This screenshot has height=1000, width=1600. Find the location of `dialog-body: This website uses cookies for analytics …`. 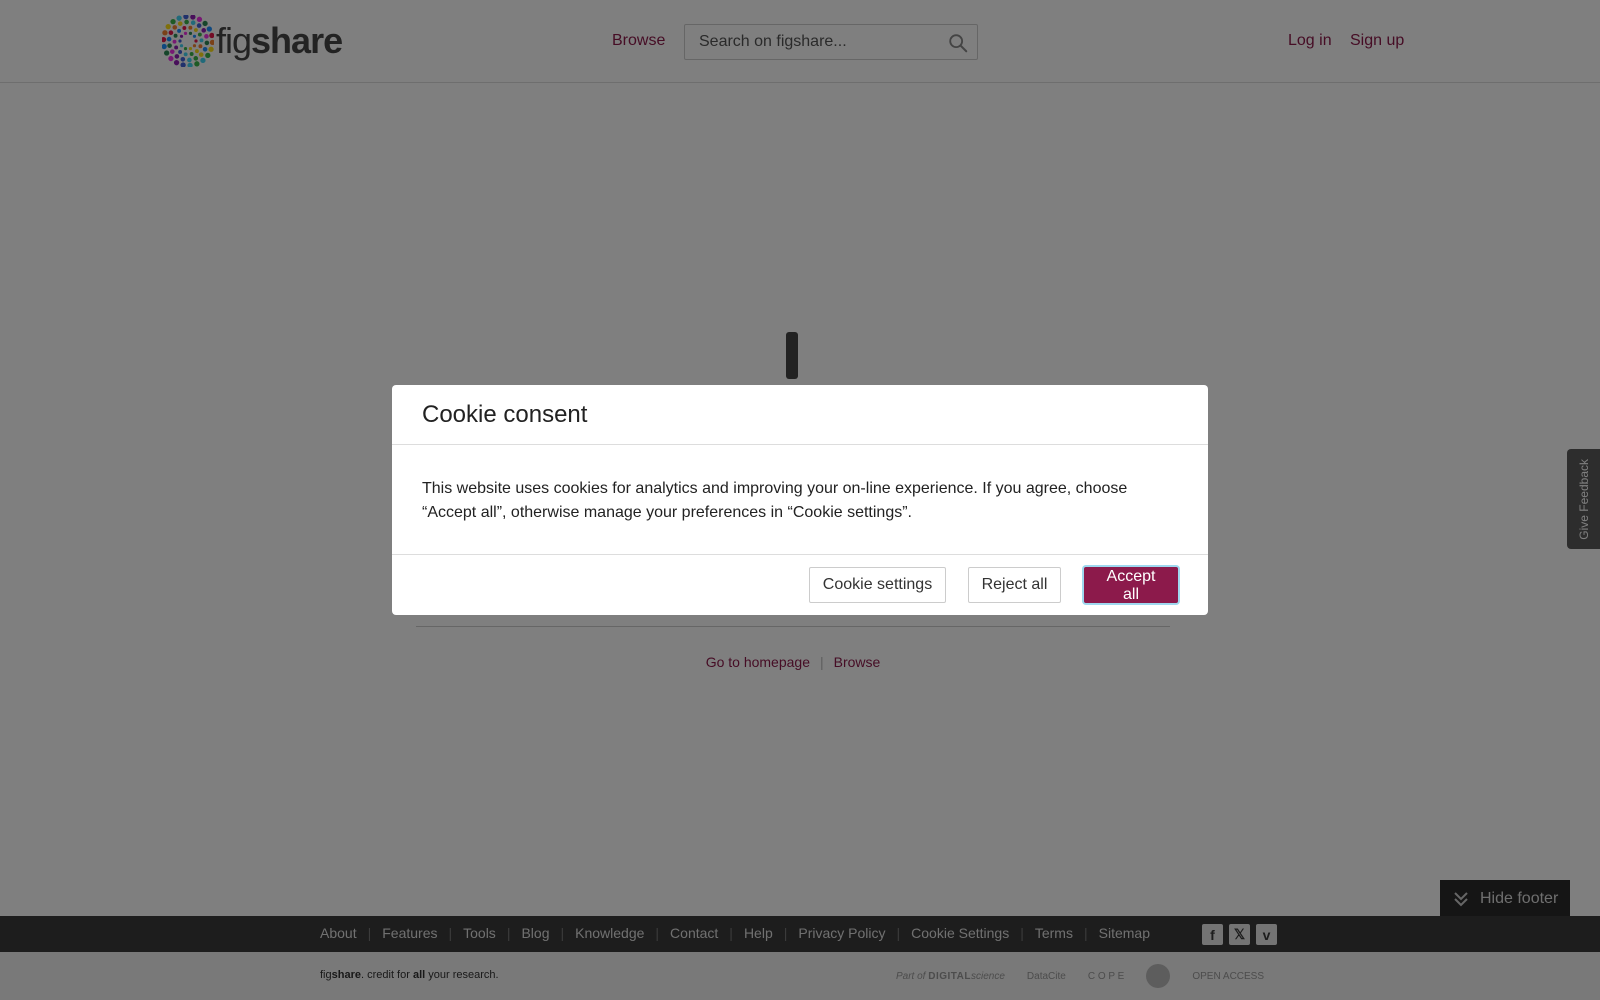

dialog-body: This website uses cookies for analytics … is located at coordinates (800, 500).